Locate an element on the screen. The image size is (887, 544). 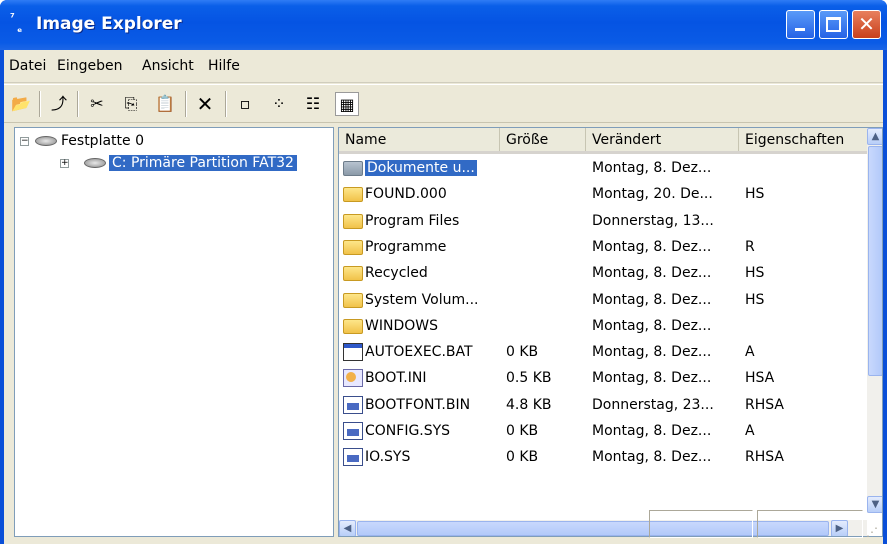
file-name: CONFIG.SYS is located at coordinates (408, 431).